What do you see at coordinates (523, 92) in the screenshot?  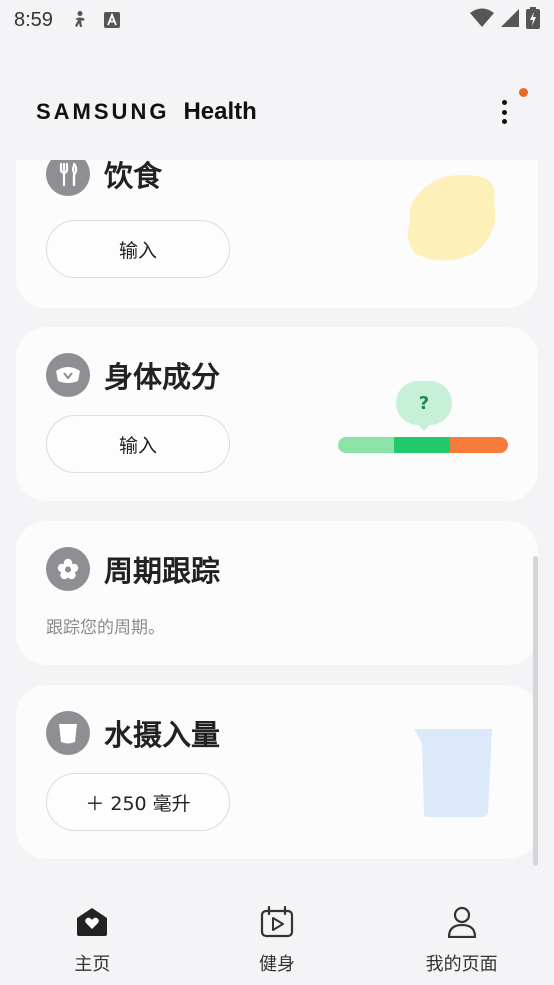 I see `notification-dot` at bounding box center [523, 92].